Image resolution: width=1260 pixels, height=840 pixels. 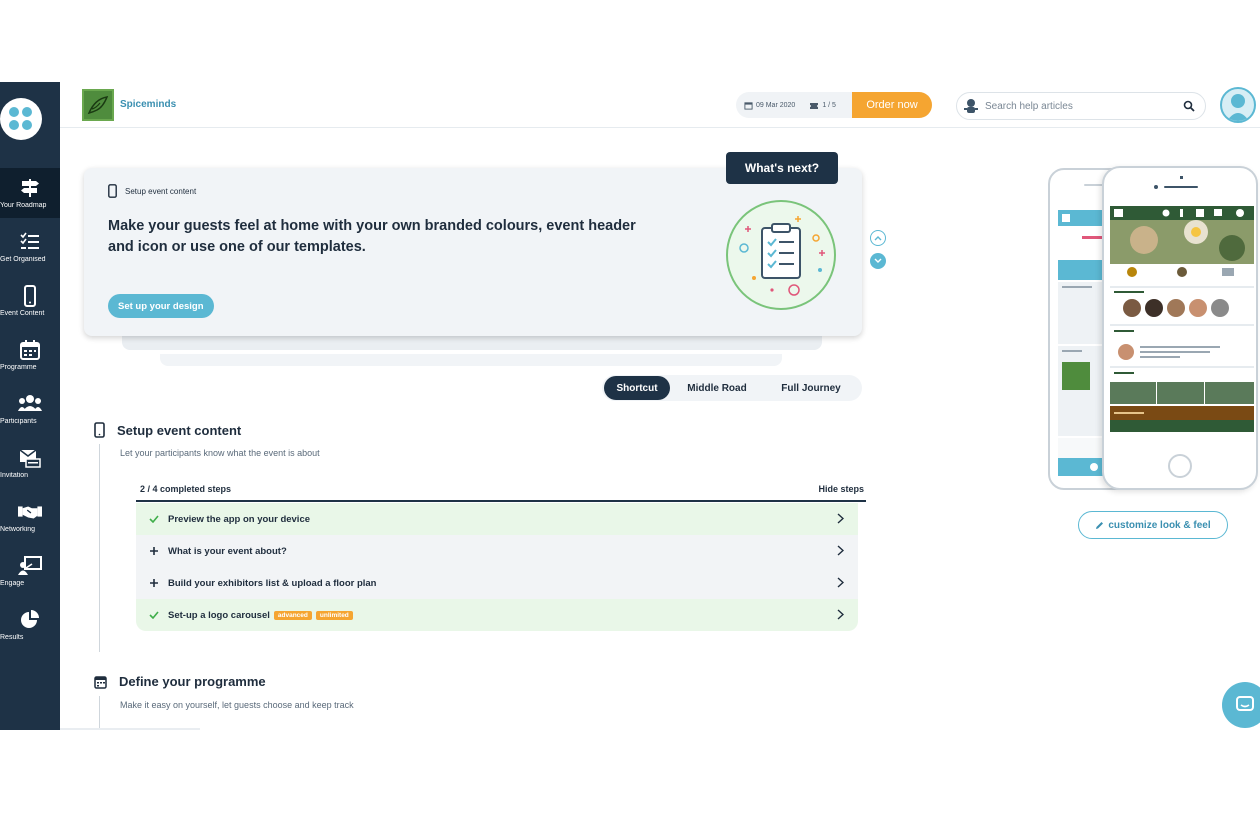 What do you see at coordinates (14, 475) in the screenshot?
I see `sidebar-item-label: Invitation` at bounding box center [14, 475].